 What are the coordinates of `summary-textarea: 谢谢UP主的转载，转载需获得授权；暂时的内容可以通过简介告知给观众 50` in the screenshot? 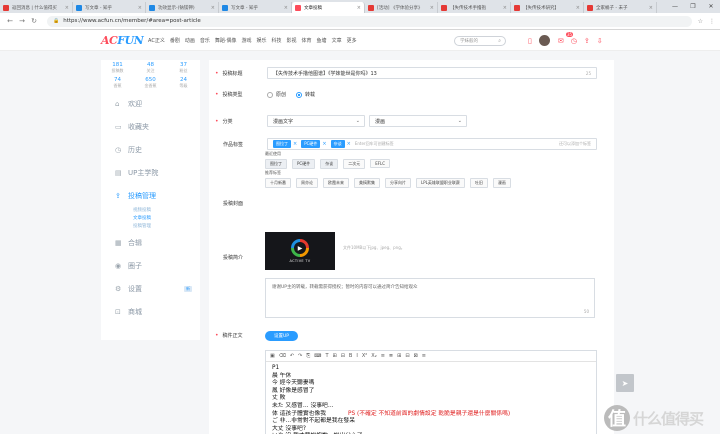 It's located at (430, 298).